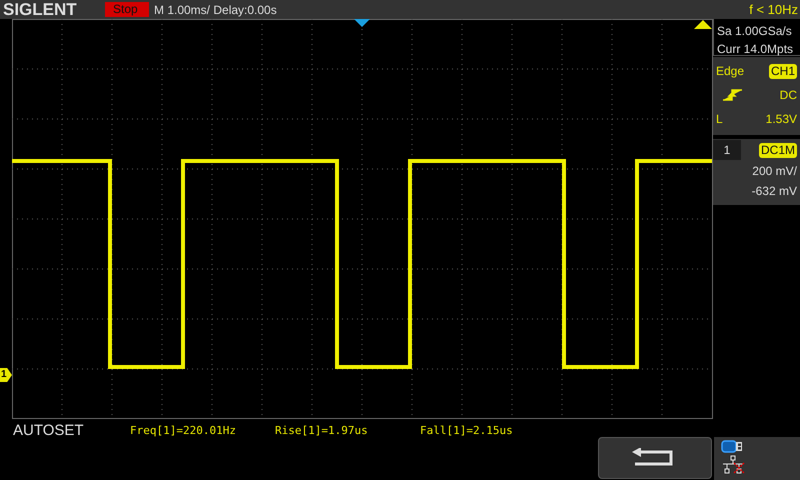 The height and width of the screenshot is (480, 800). I want to click on usb-drive-icon, so click(732, 446).